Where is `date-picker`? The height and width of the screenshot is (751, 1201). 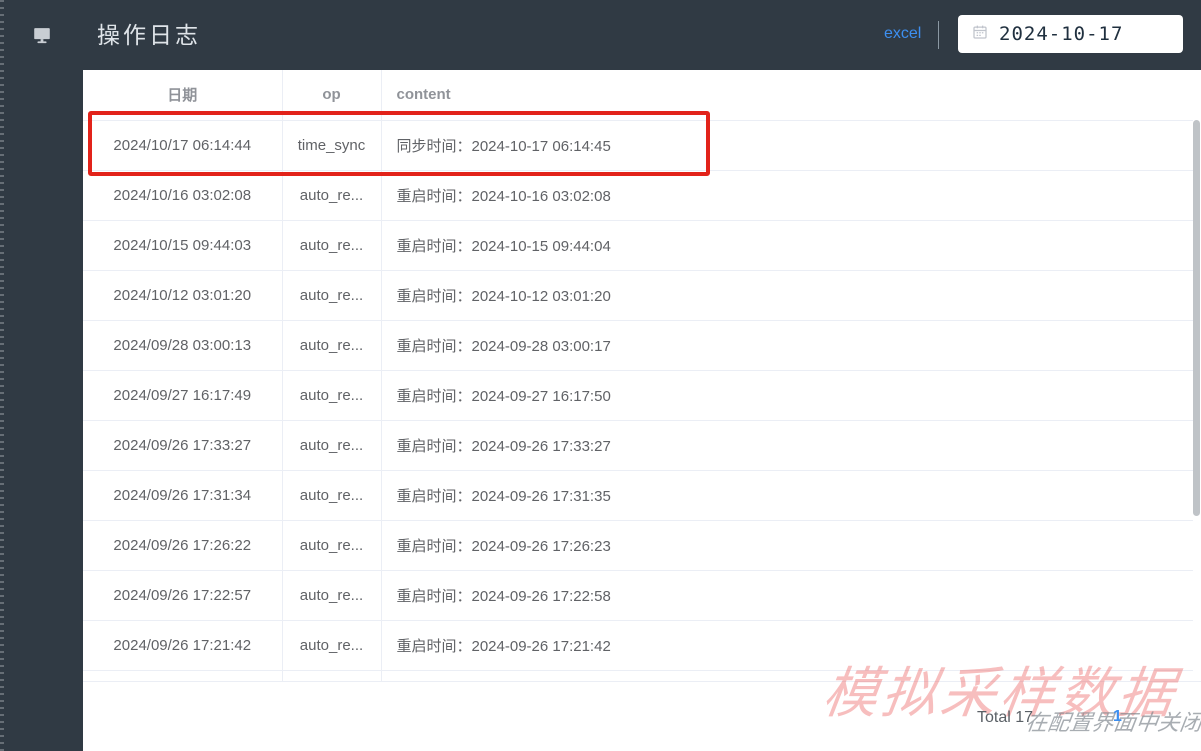 date-picker is located at coordinates (1070, 34).